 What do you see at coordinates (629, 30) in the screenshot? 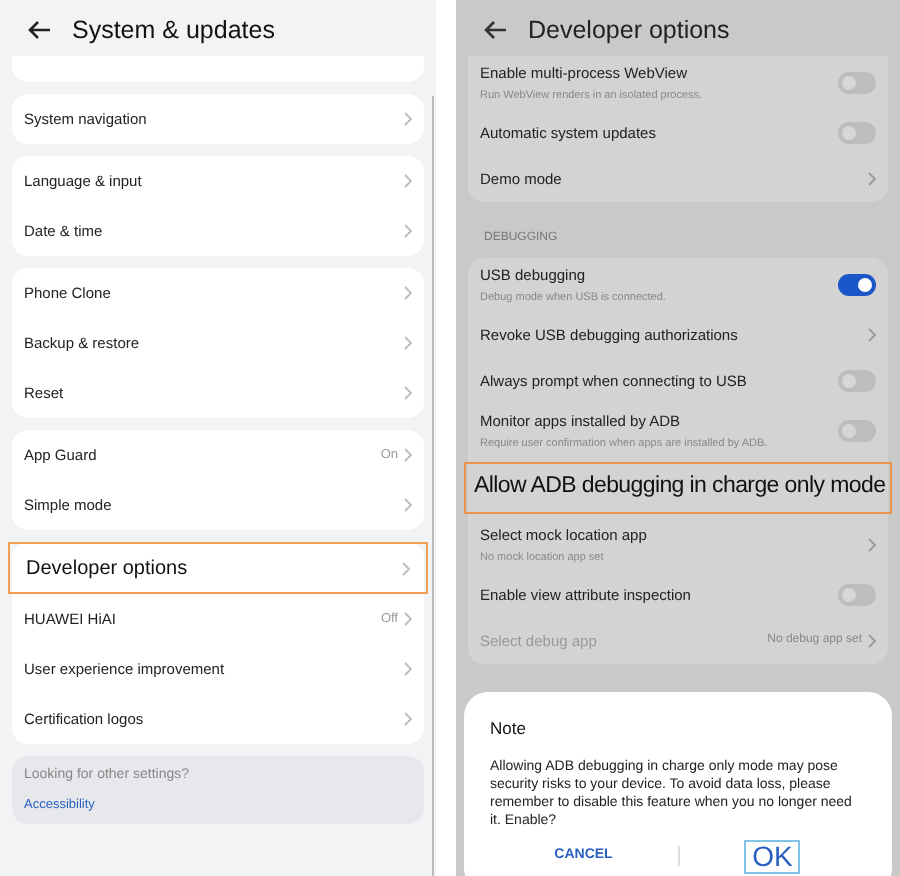
I see `screen-title: Developer options` at bounding box center [629, 30].